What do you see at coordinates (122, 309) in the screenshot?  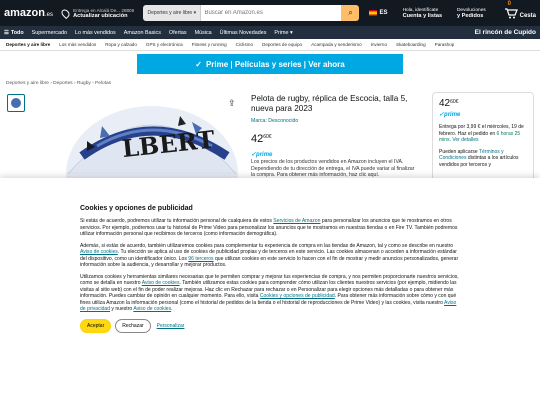 I see `cookie-p3-text-d: y nuestro` at bounding box center [122, 309].